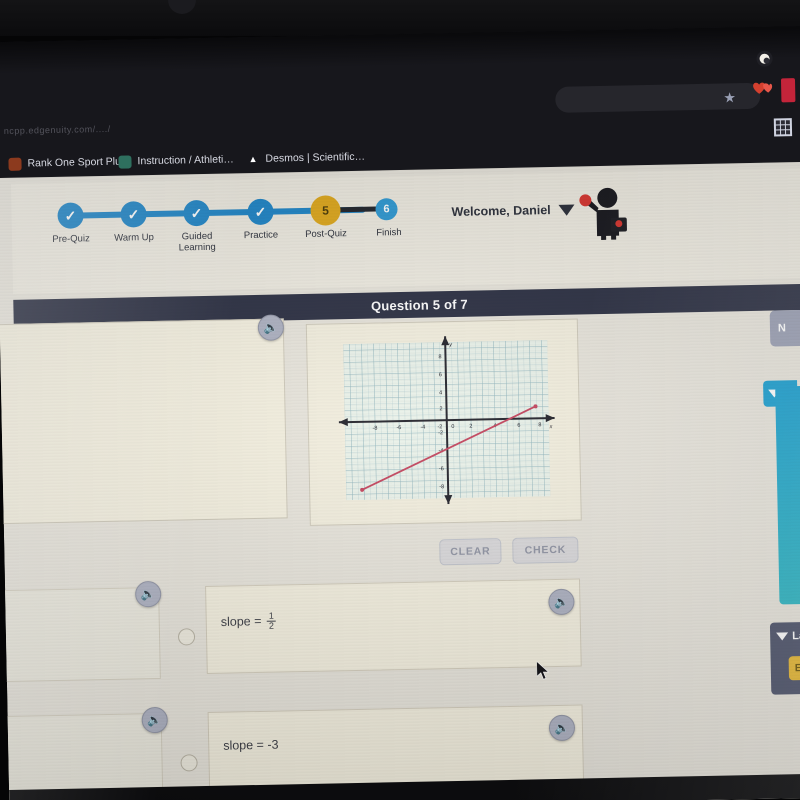 The width and height of the screenshot is (800, 800). Describe the element at coordinates (784, 658) in the screenshot. I see `language-panel: Lang EN` at that location.